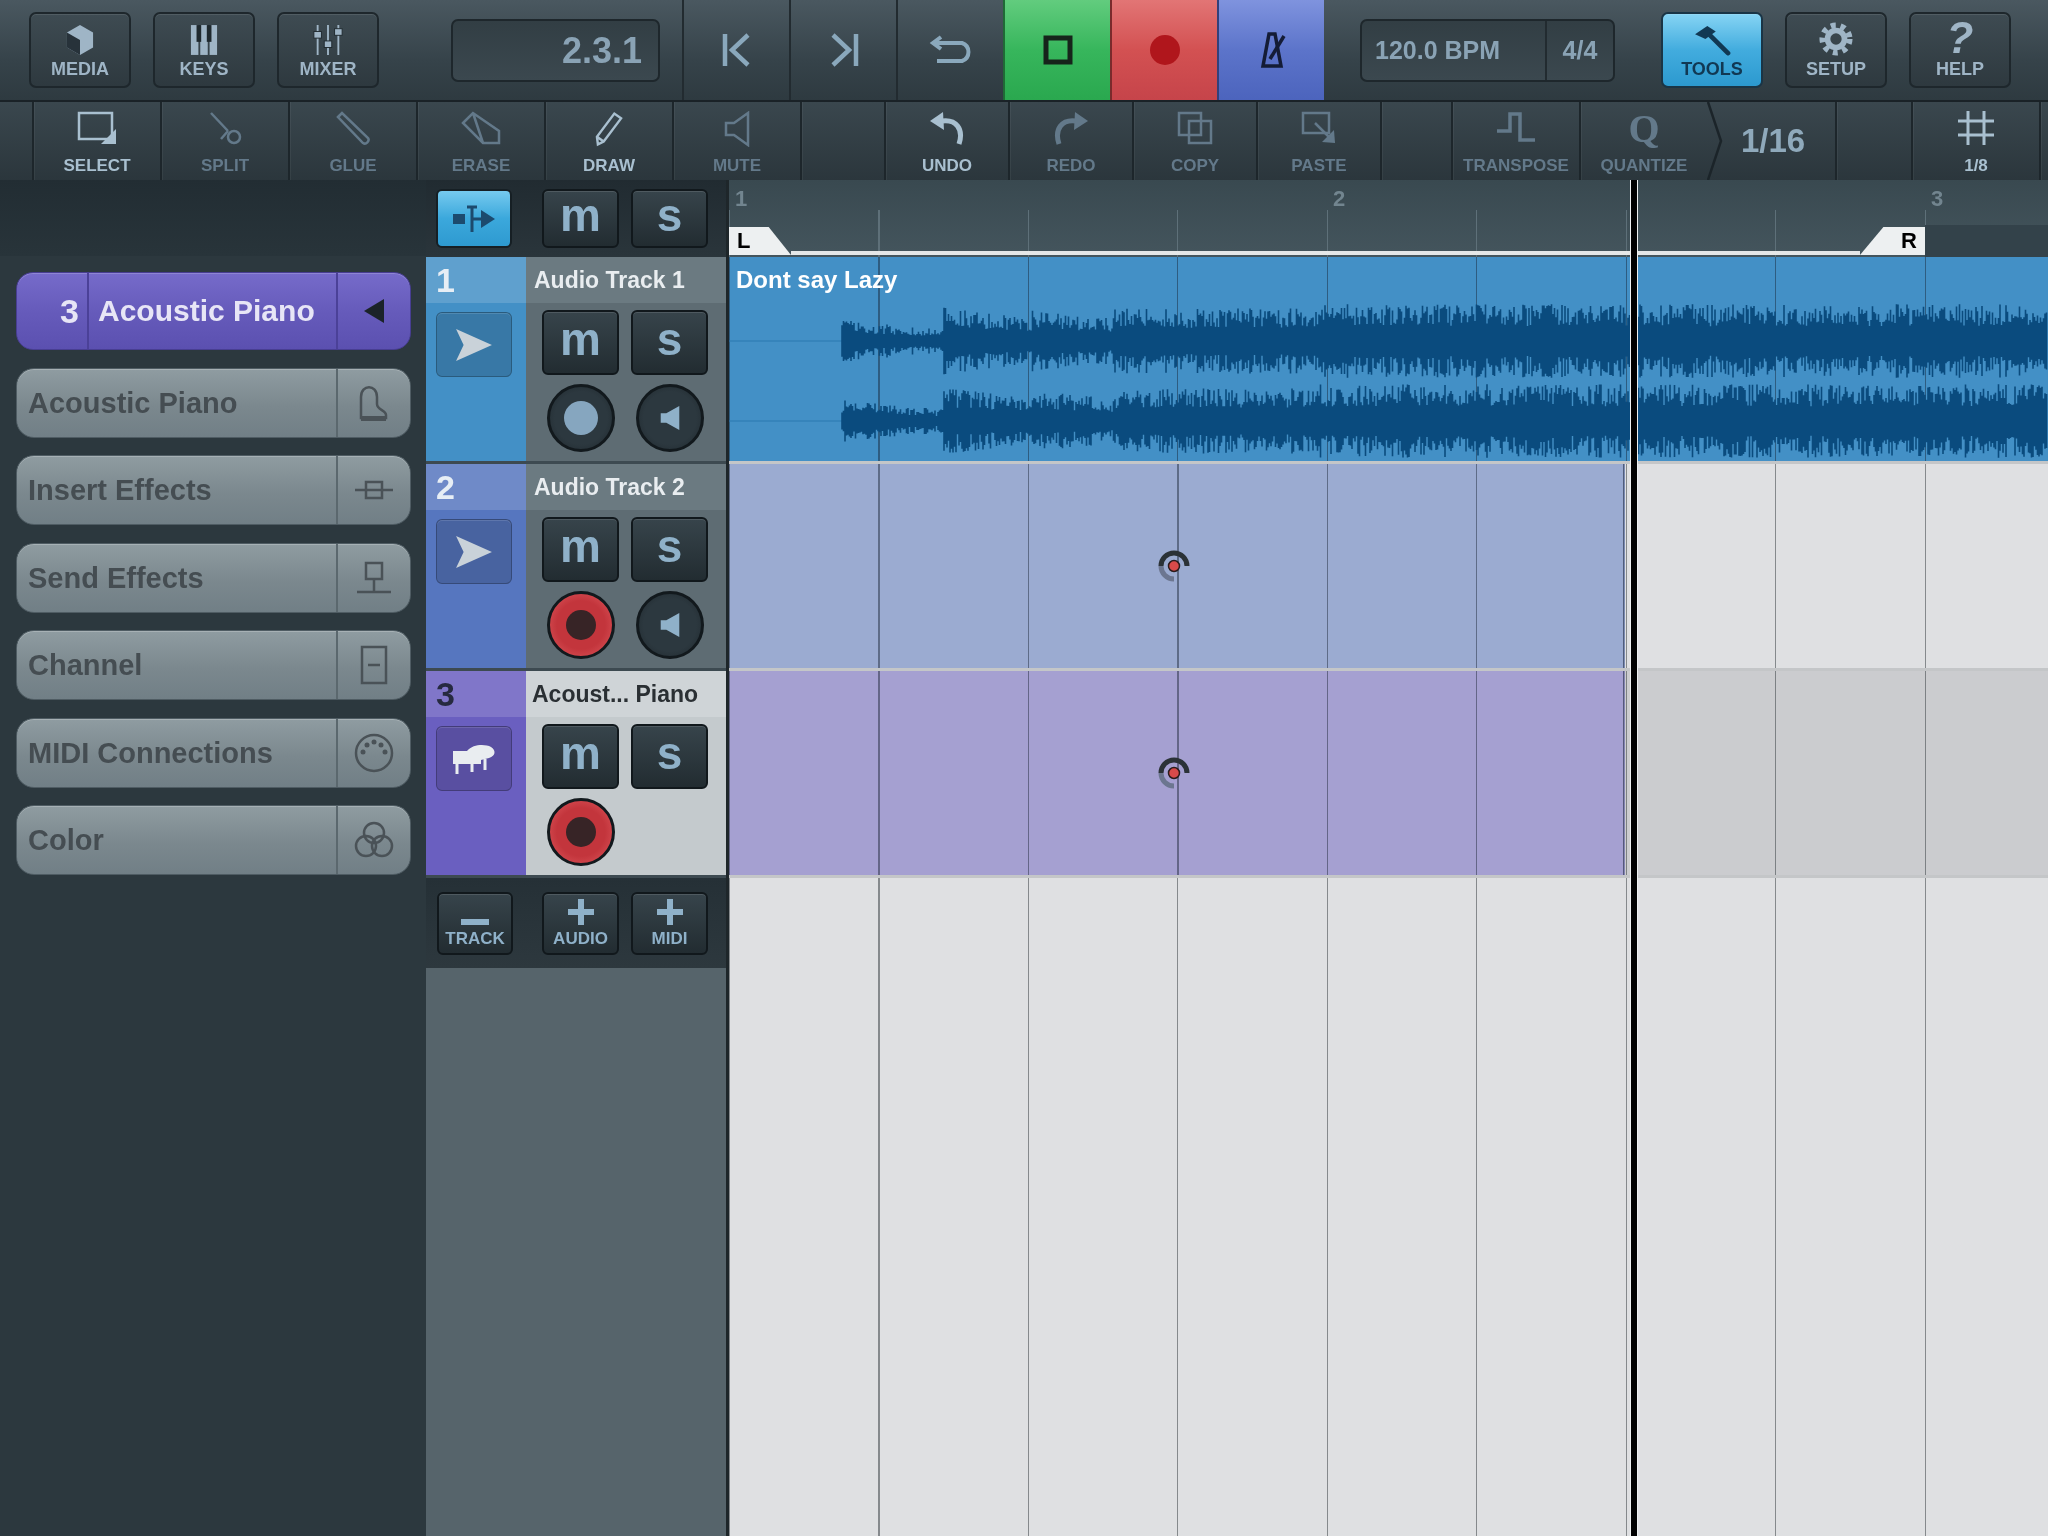  Describe the element at coordinates (1976, 128) in the screenshot. I see `grid-icon` at that location.